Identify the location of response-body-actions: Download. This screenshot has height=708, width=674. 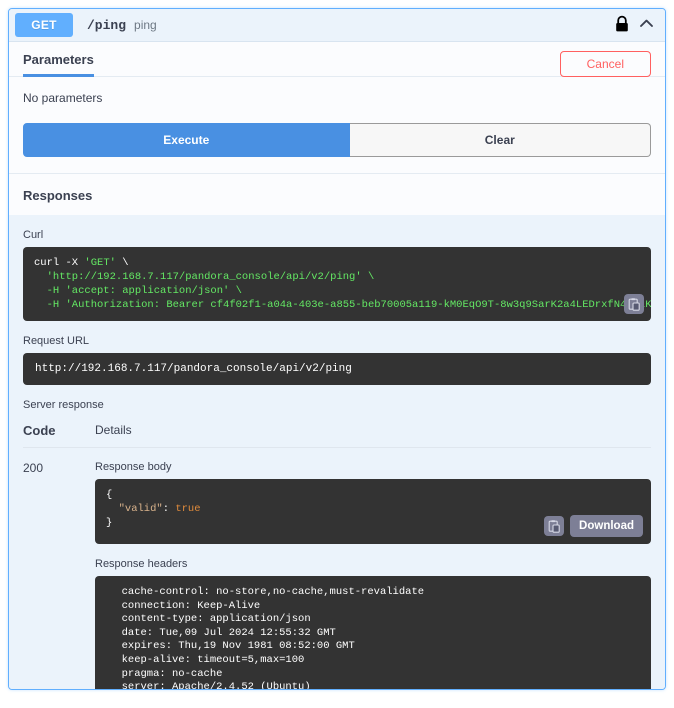
(593, 526).